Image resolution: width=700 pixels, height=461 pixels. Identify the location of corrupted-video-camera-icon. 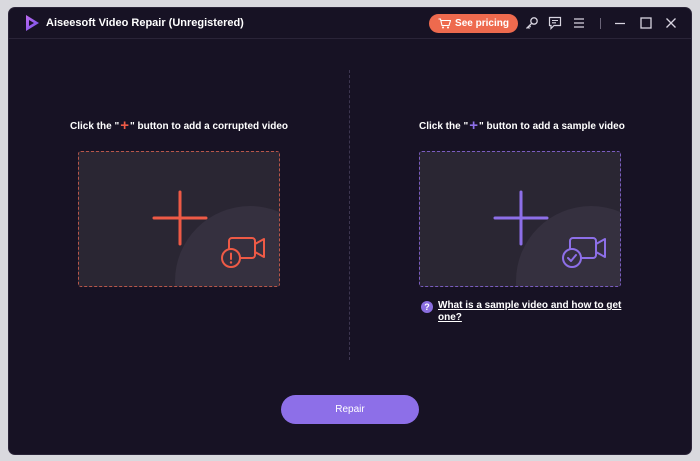
(243, 252).